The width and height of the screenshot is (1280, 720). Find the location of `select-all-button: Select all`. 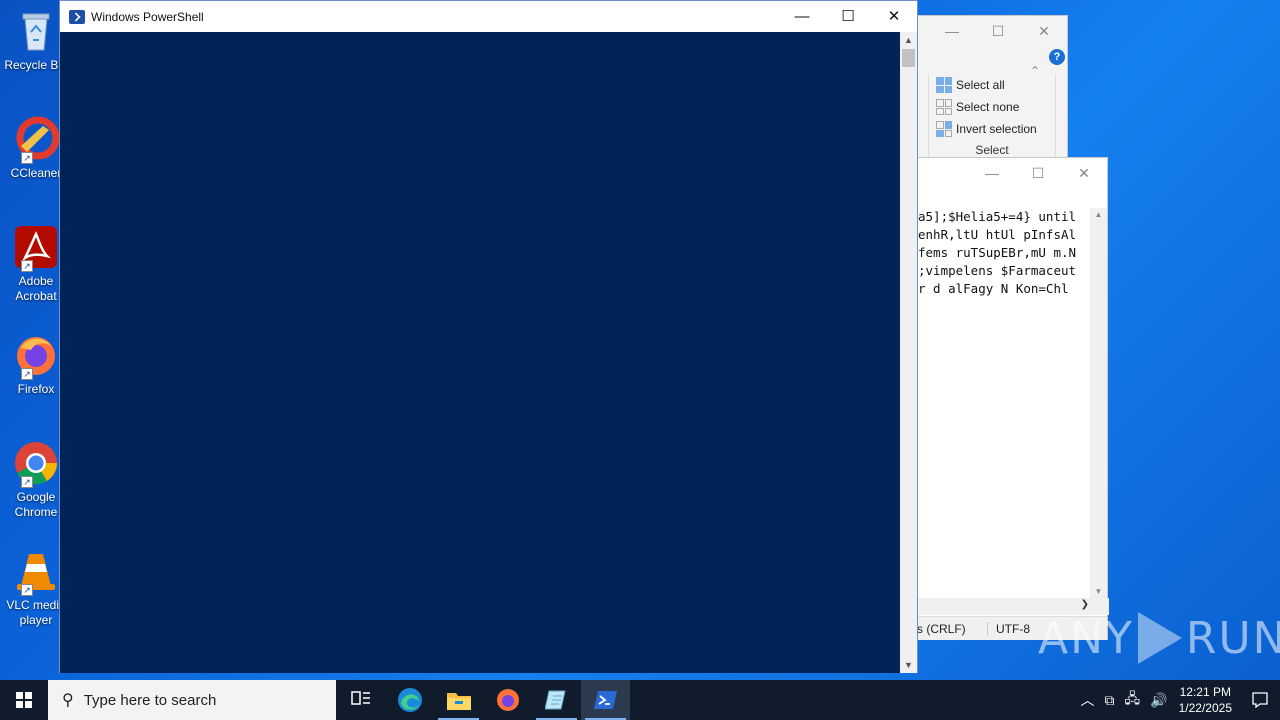

select-all-button: Select all is located at coordinates (992, 85).